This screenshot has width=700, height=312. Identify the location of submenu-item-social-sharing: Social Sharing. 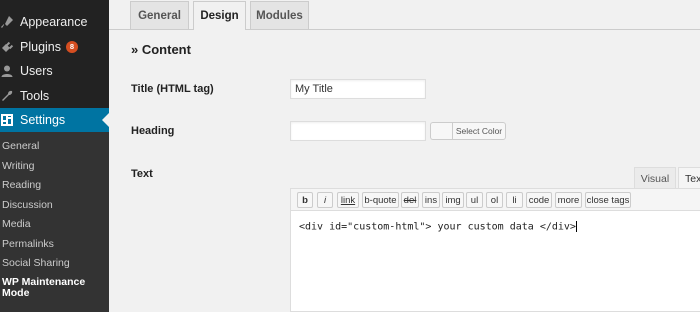
(36, 263).